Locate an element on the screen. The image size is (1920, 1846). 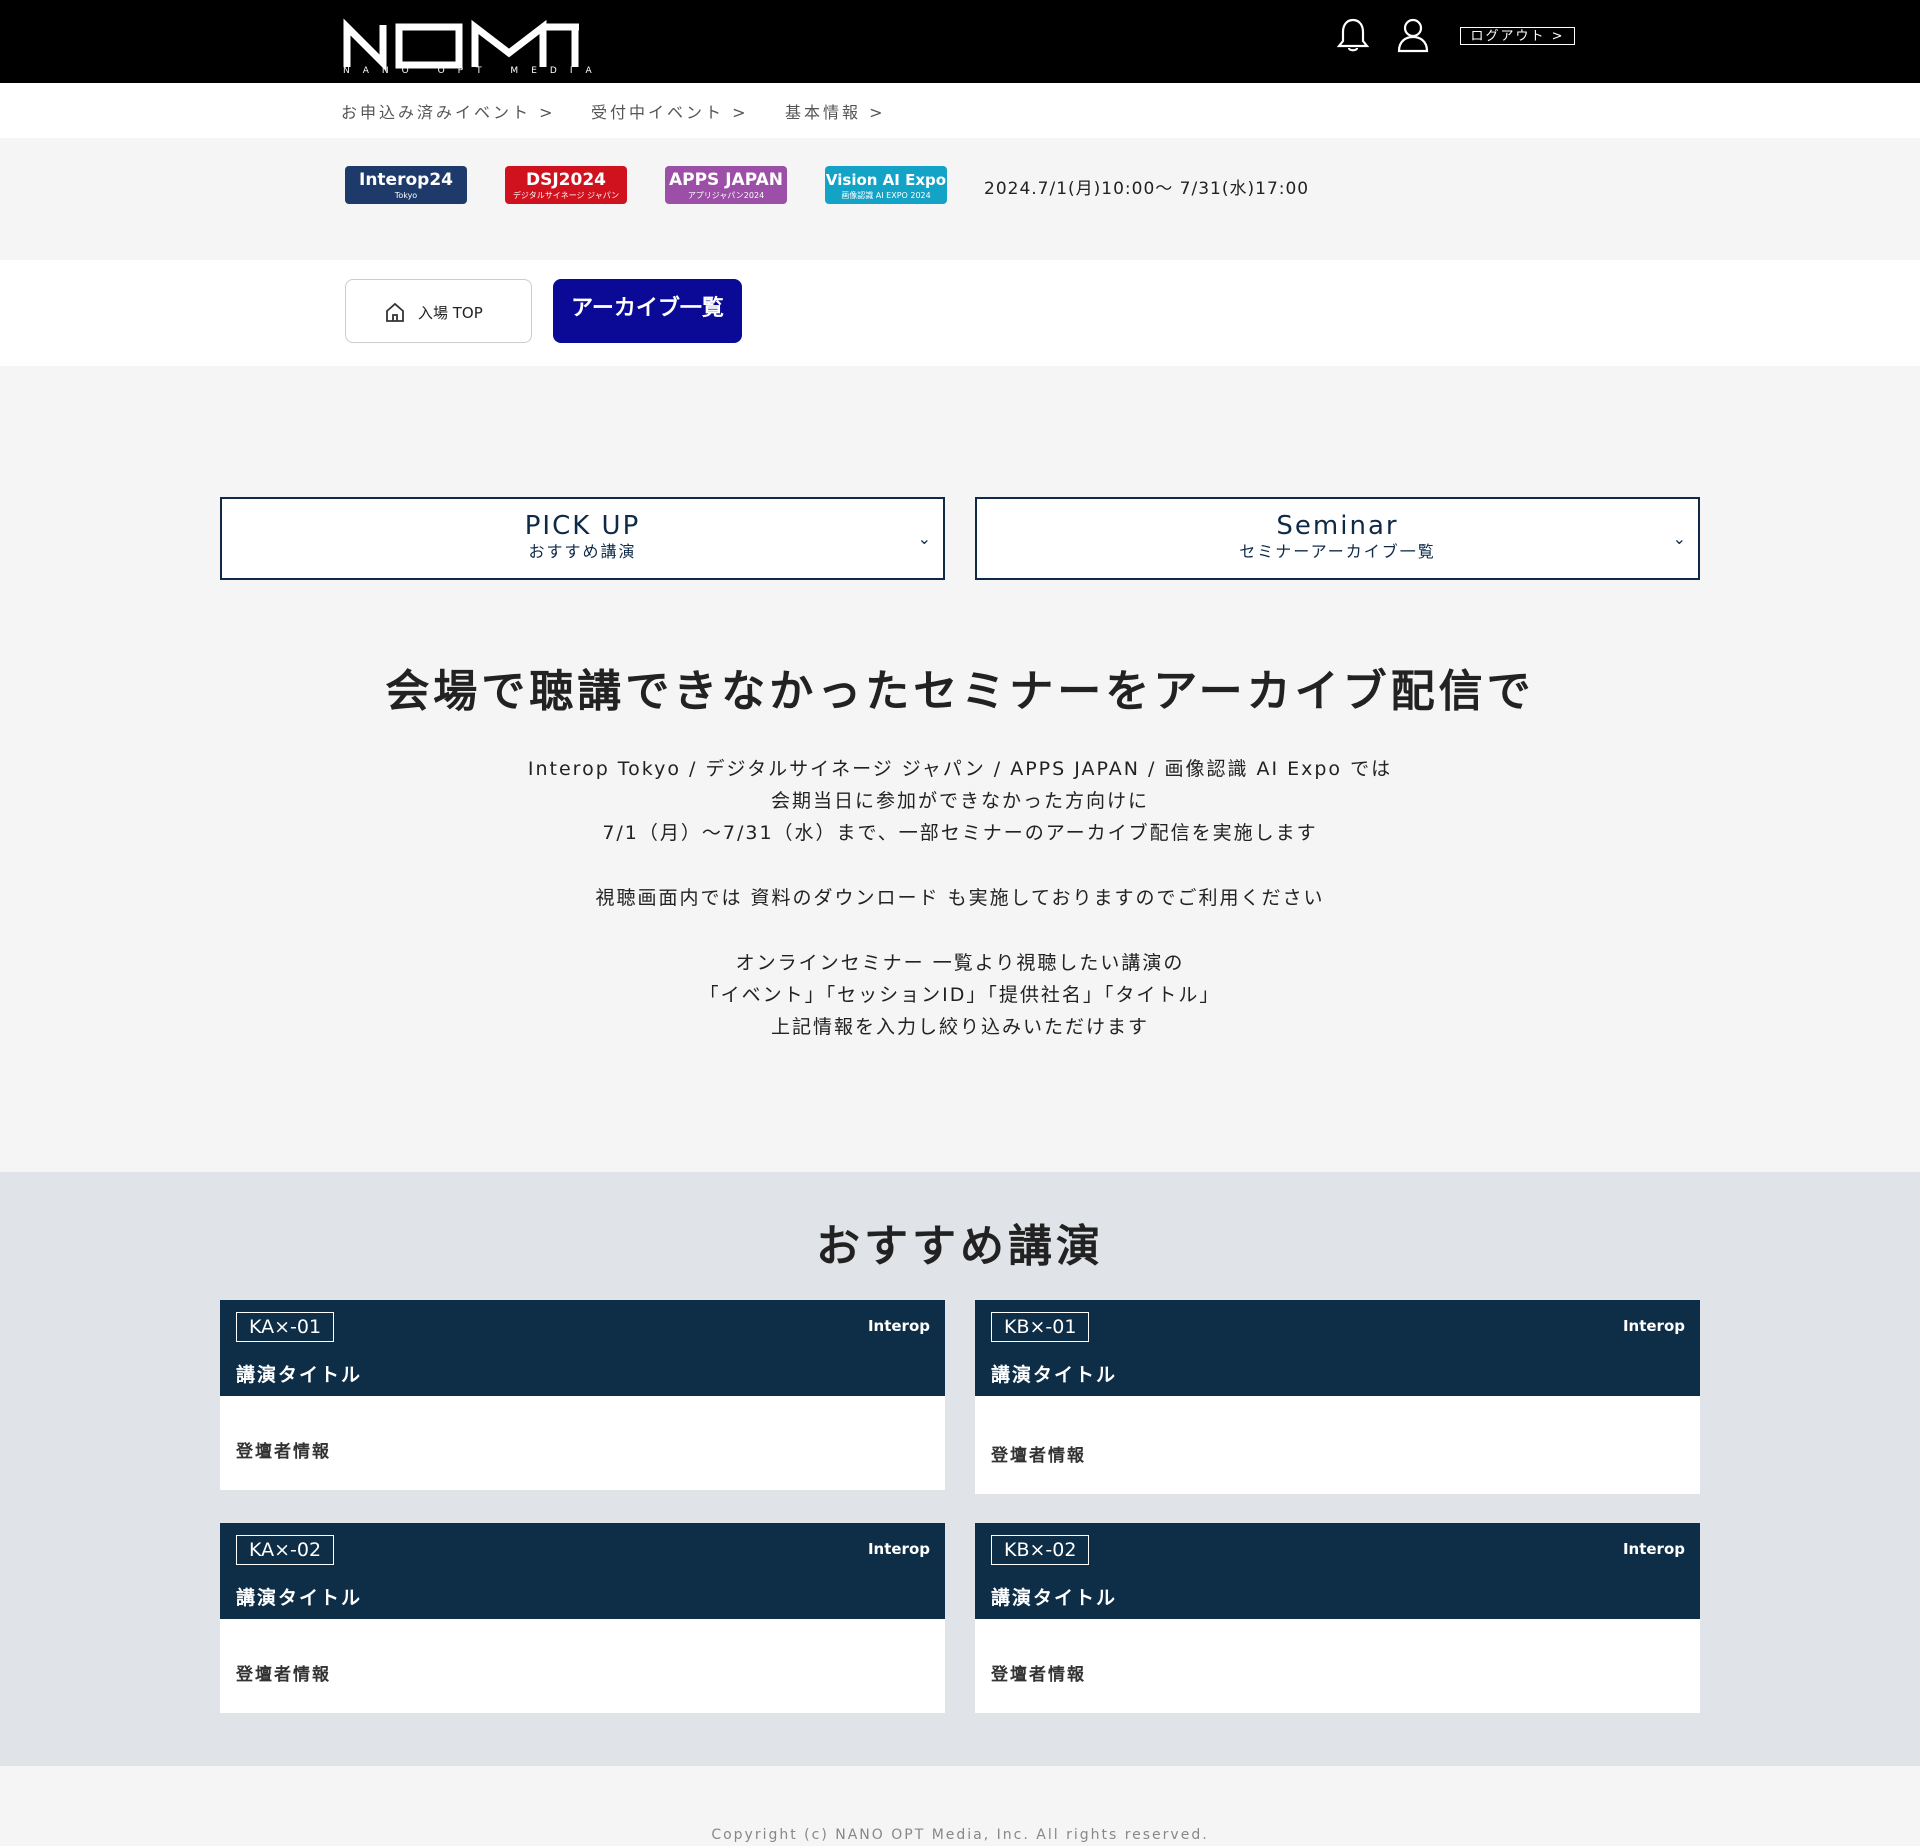
tab-entrance-top: 入場 TOP is located at coordinates (438, 311).